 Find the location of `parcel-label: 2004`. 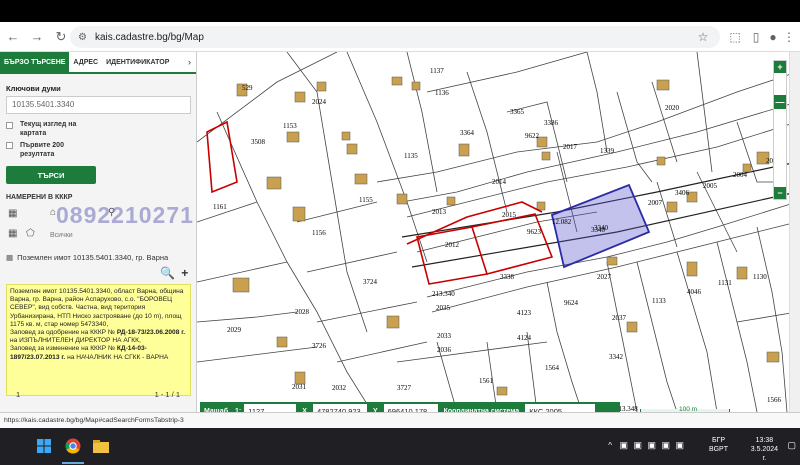

parcel-label: 2004 is located at coordinates (740, 175).